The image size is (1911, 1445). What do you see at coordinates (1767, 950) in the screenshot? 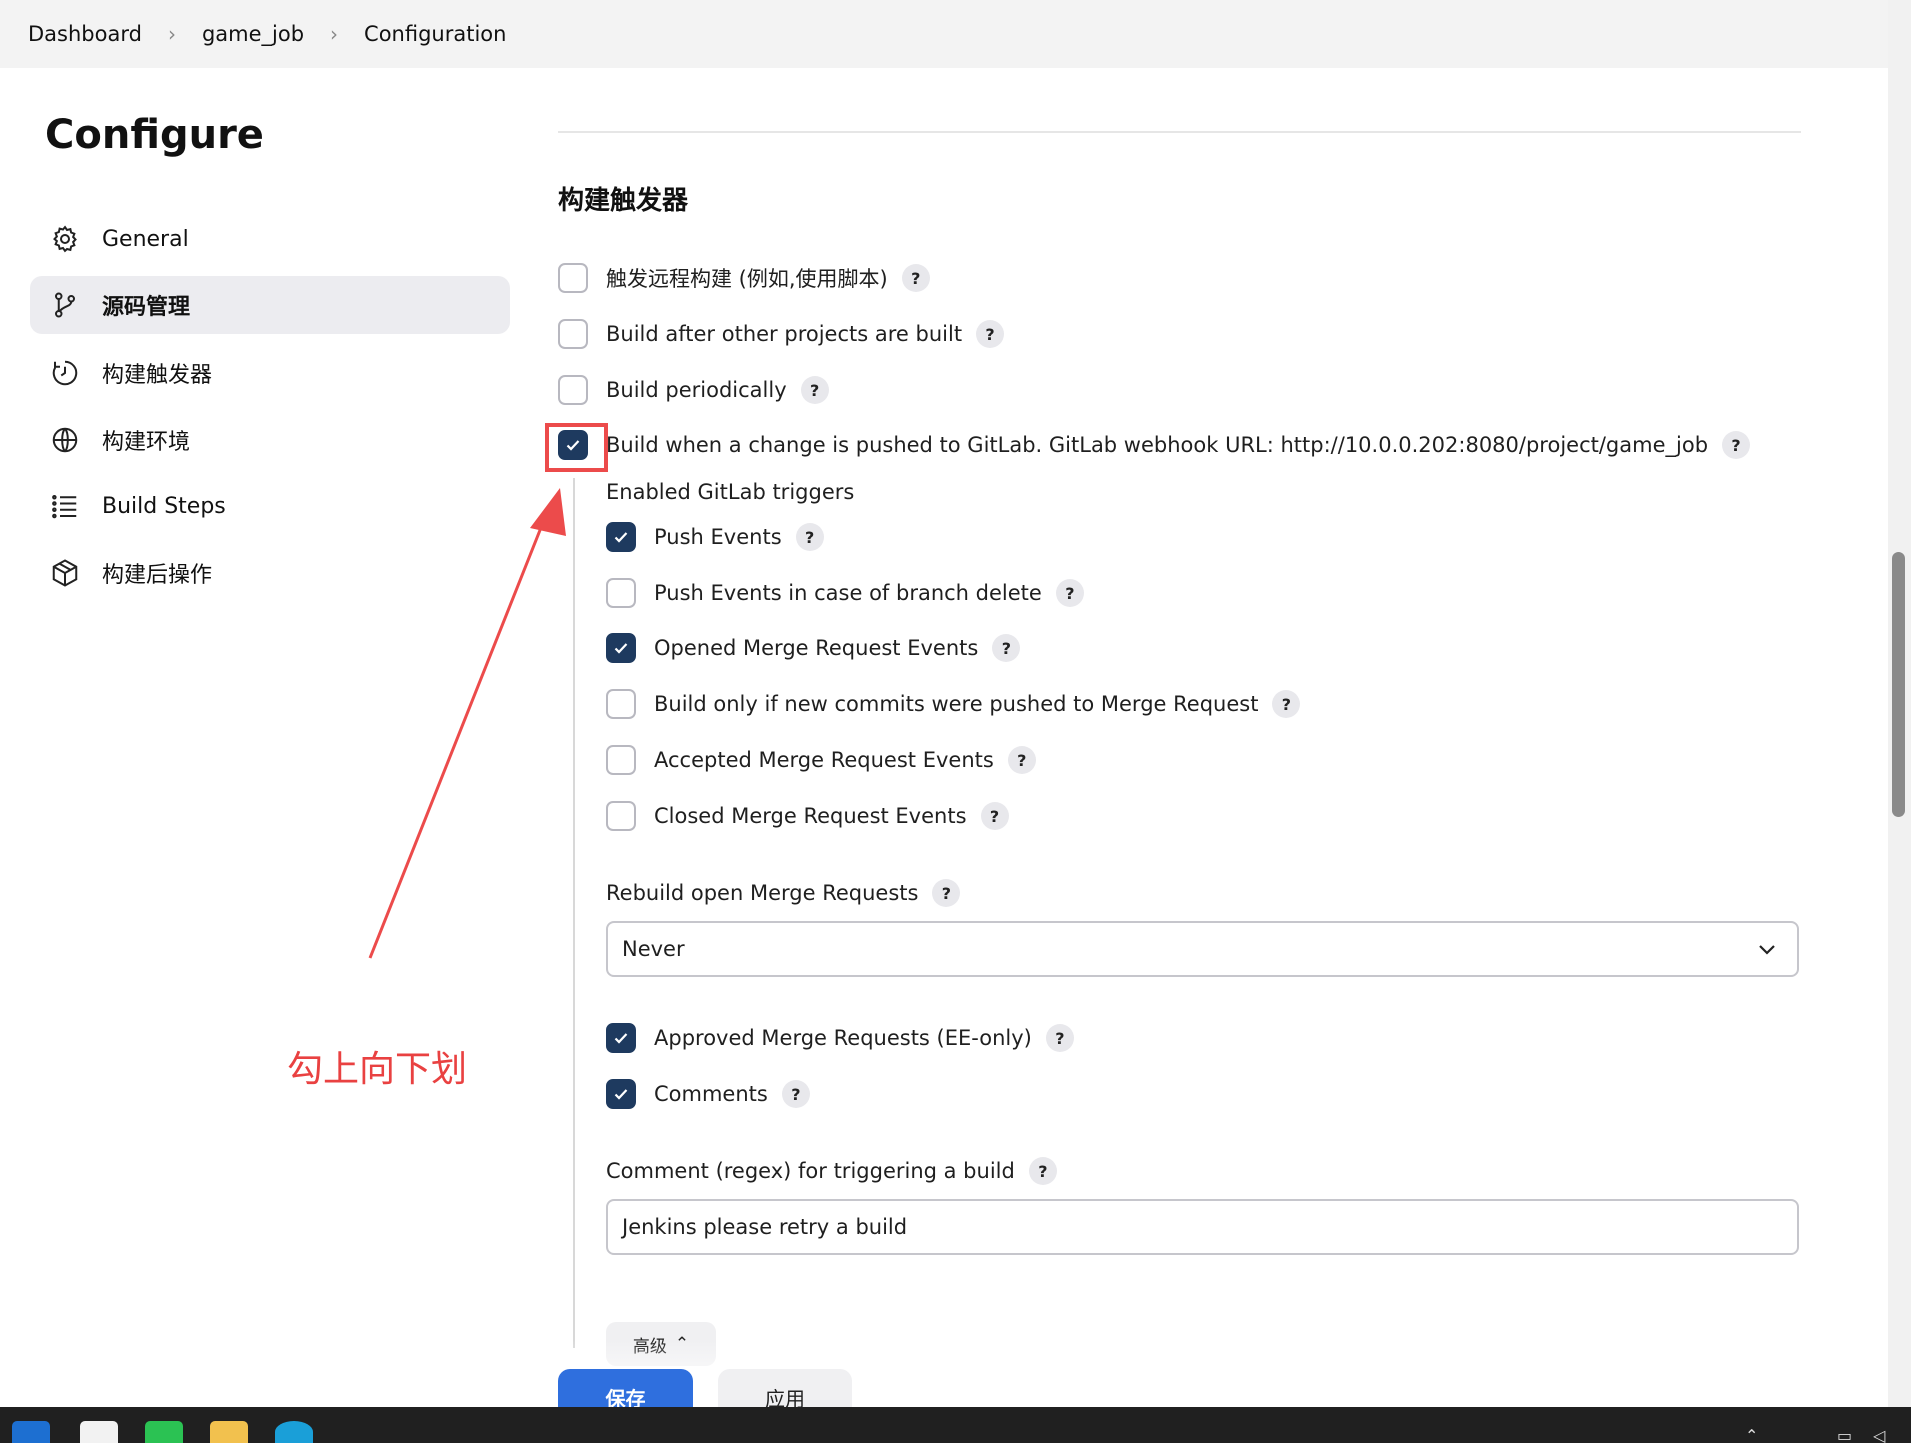
I see `chevron-down-icon` at bounding box center [1767, 950].